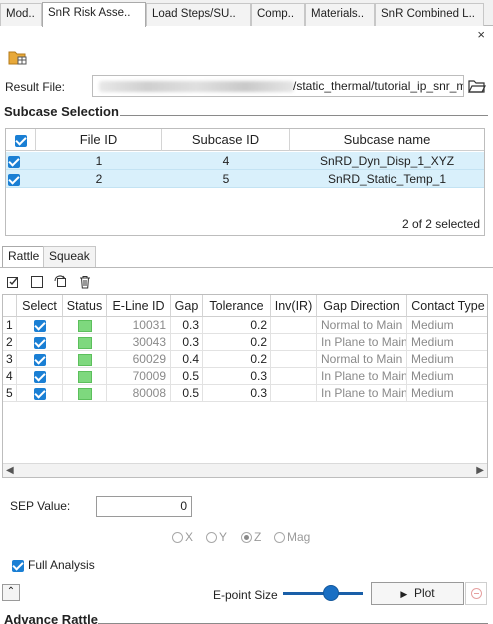  I want to click on selection-count: 2 of 2 selected, so click(440, 224).